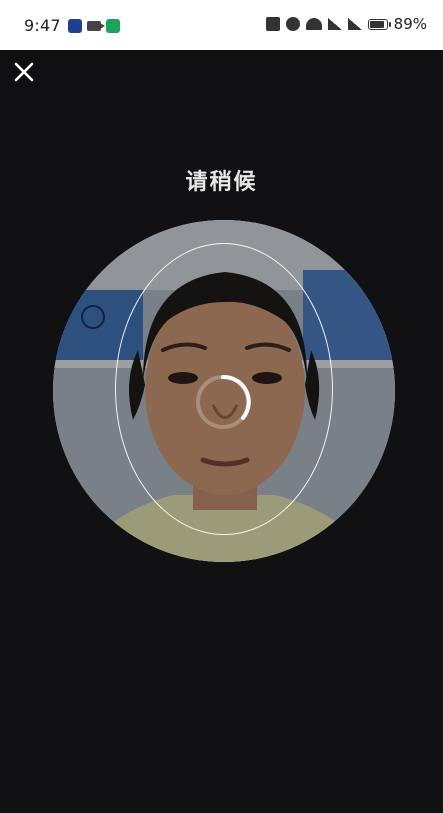 This screenshot has height=813, width=443. I want to click on status-app-icons, so click(94, 26).